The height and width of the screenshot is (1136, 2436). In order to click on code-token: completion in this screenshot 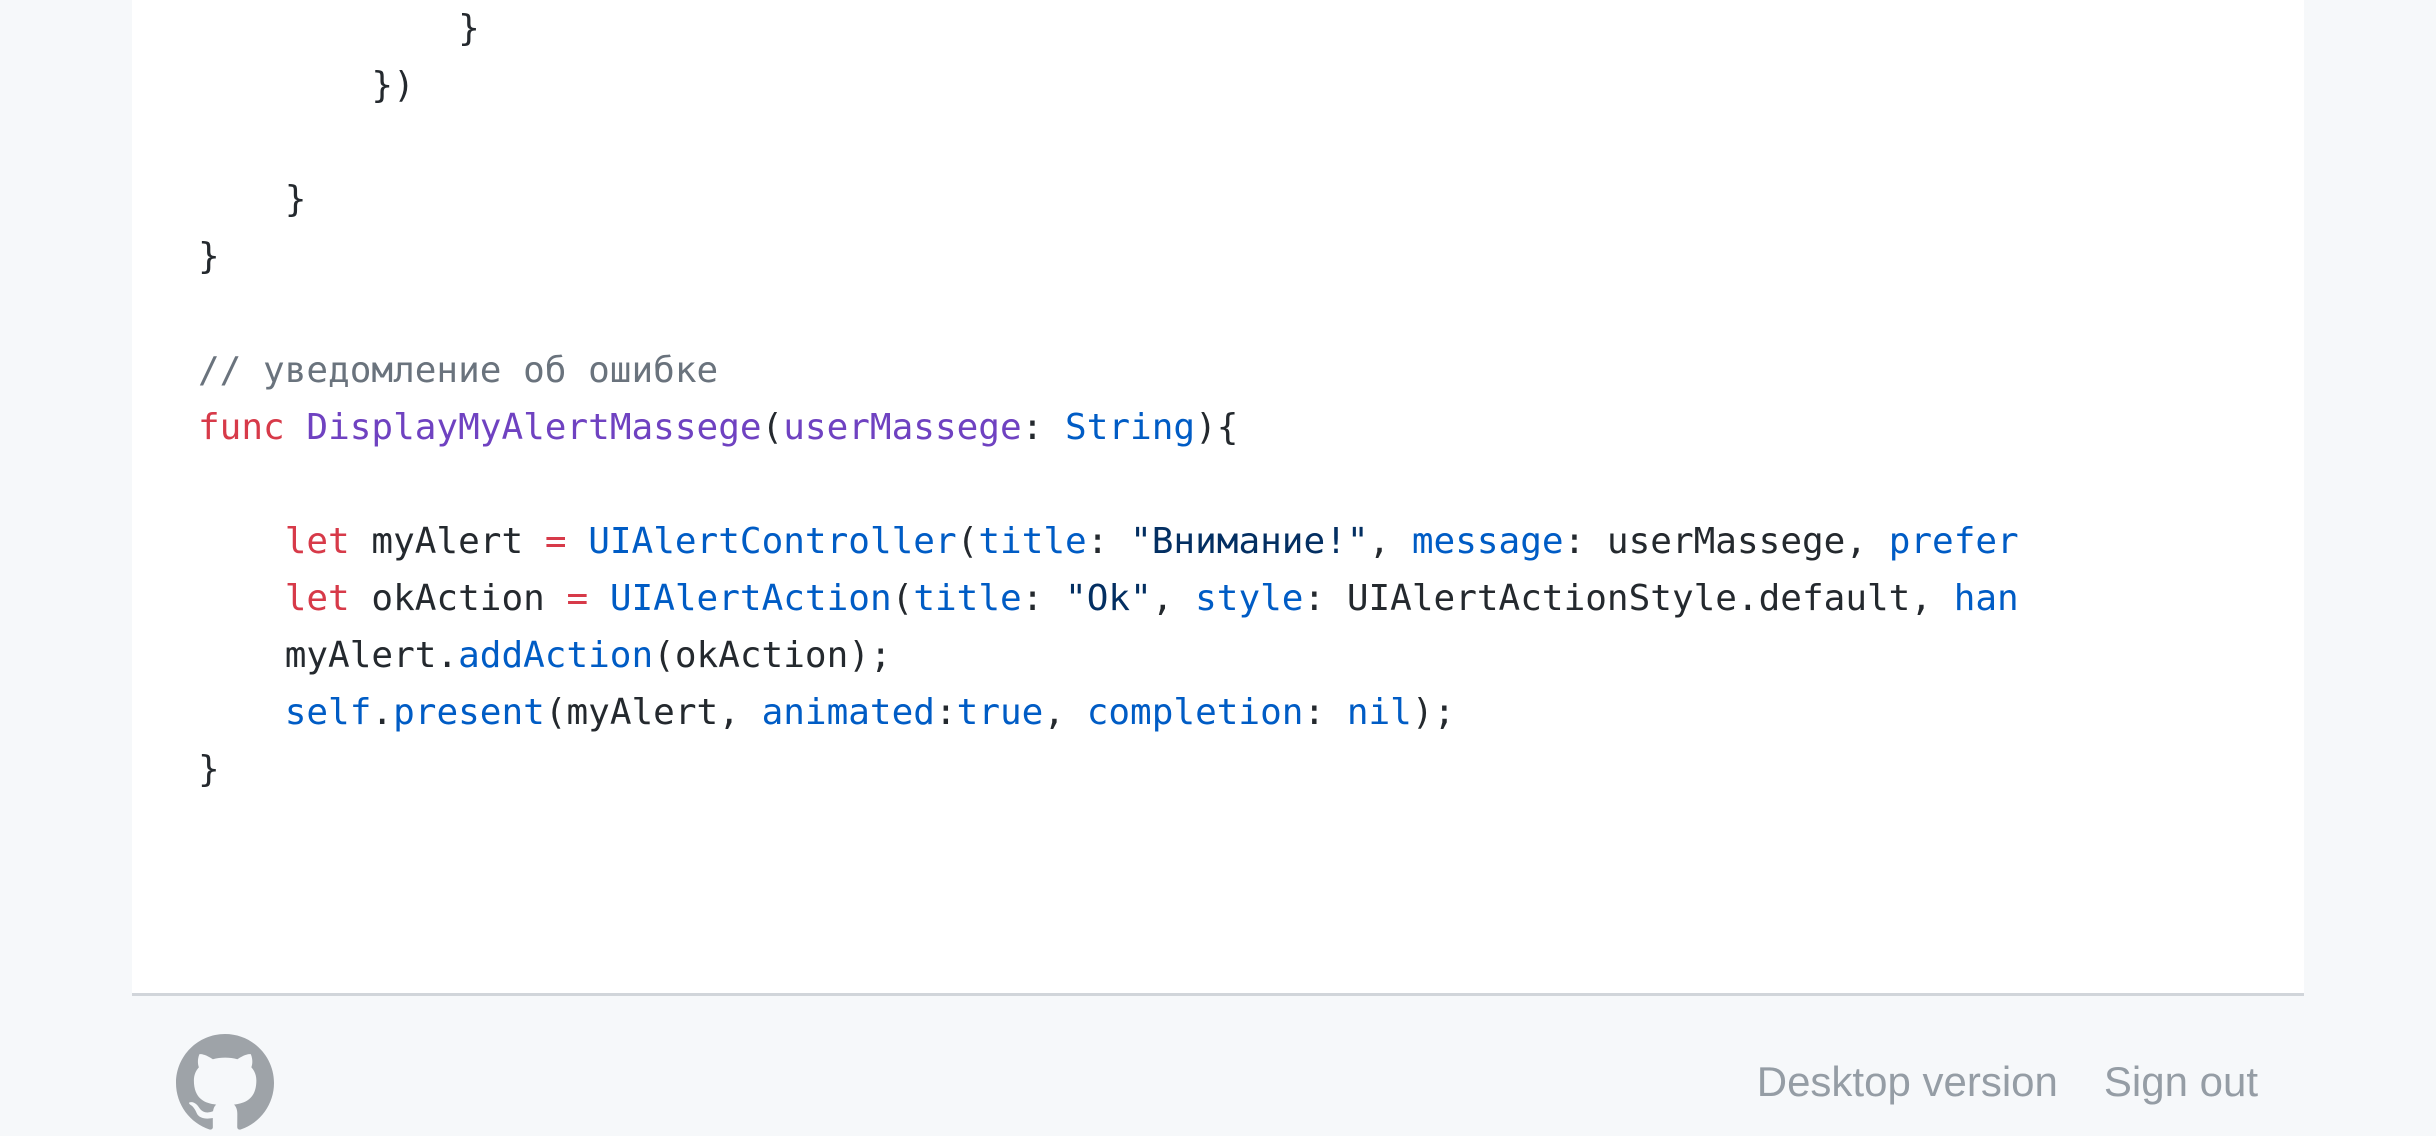, I will do `click(1195, 712)`.